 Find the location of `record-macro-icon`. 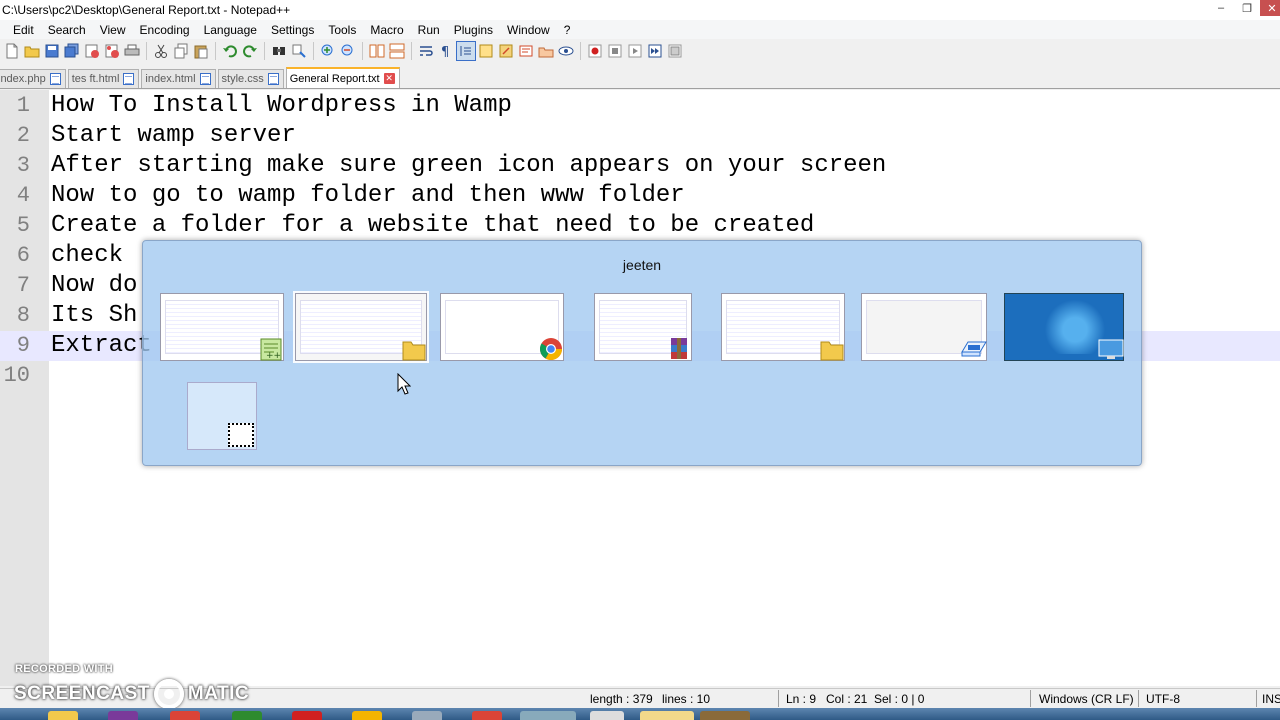

record-macro-icon is located at coordinates (595, 51).